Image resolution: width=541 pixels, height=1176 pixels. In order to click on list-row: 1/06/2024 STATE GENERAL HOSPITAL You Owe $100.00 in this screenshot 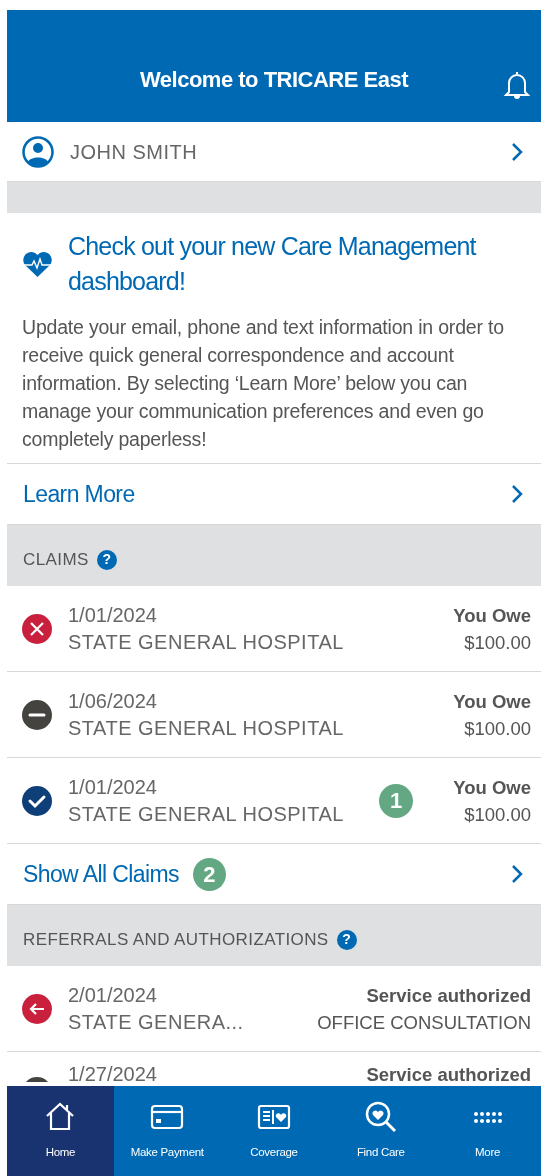, I will do `click(274, 715)`.